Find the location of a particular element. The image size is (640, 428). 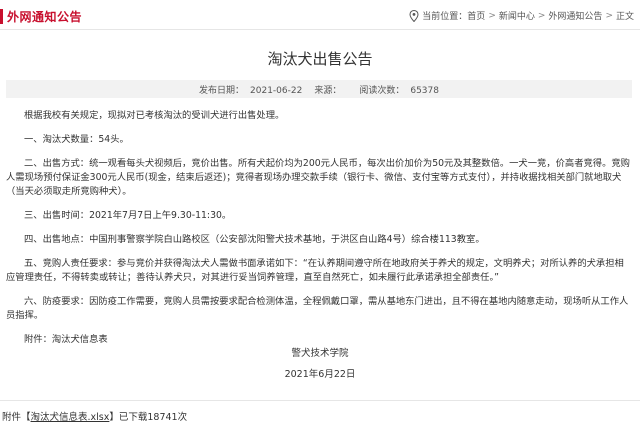

publish-date: 2021-06-22 is located at coordinates (276, 90).